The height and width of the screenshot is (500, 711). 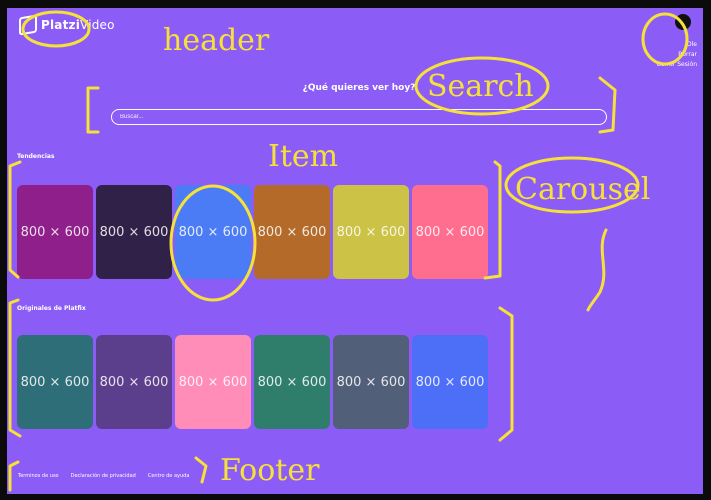 What do you see at coordinates (359, 117) in the screenshot?
I see `search-input` at bounding box center [359, 117].